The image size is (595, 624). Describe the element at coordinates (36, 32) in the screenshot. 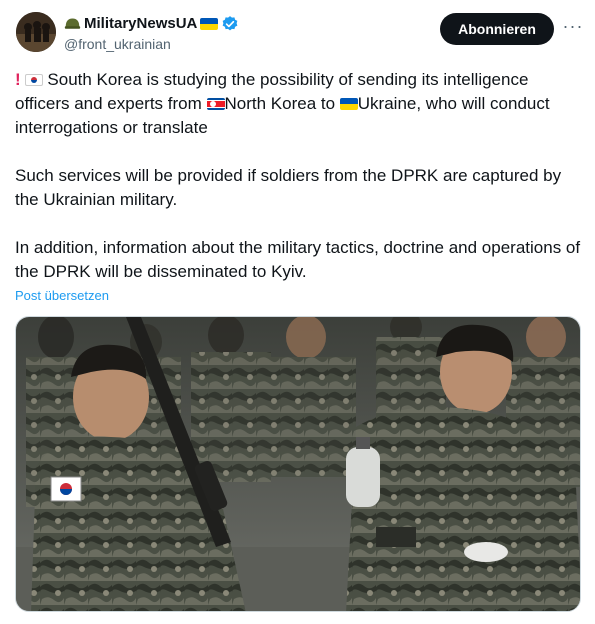

I see `avatar` at that location.